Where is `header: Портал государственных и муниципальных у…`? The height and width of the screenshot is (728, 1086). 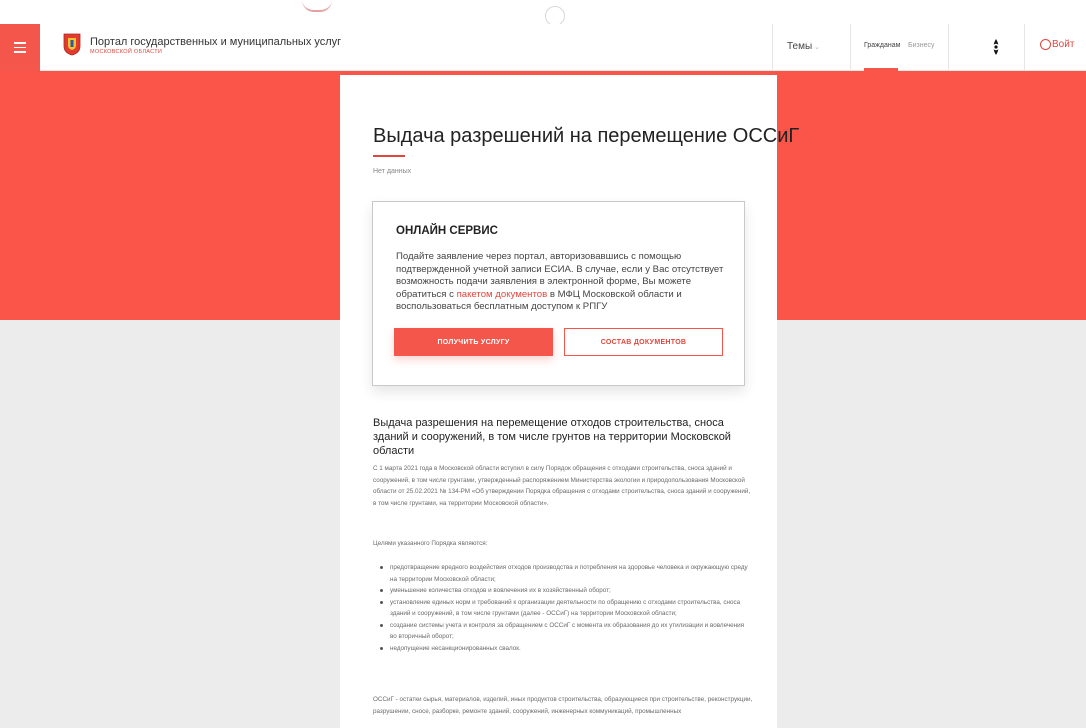
header: Портал государственных и муниципальных у… is located at coordinates (543, 47).